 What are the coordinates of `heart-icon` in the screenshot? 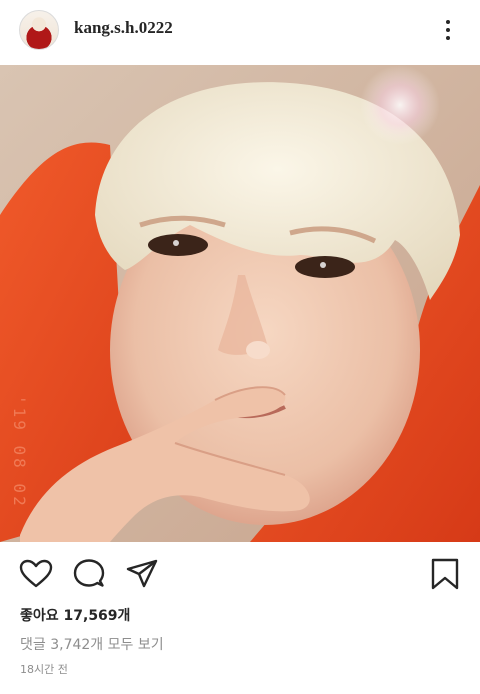 It's located at (36, 574).